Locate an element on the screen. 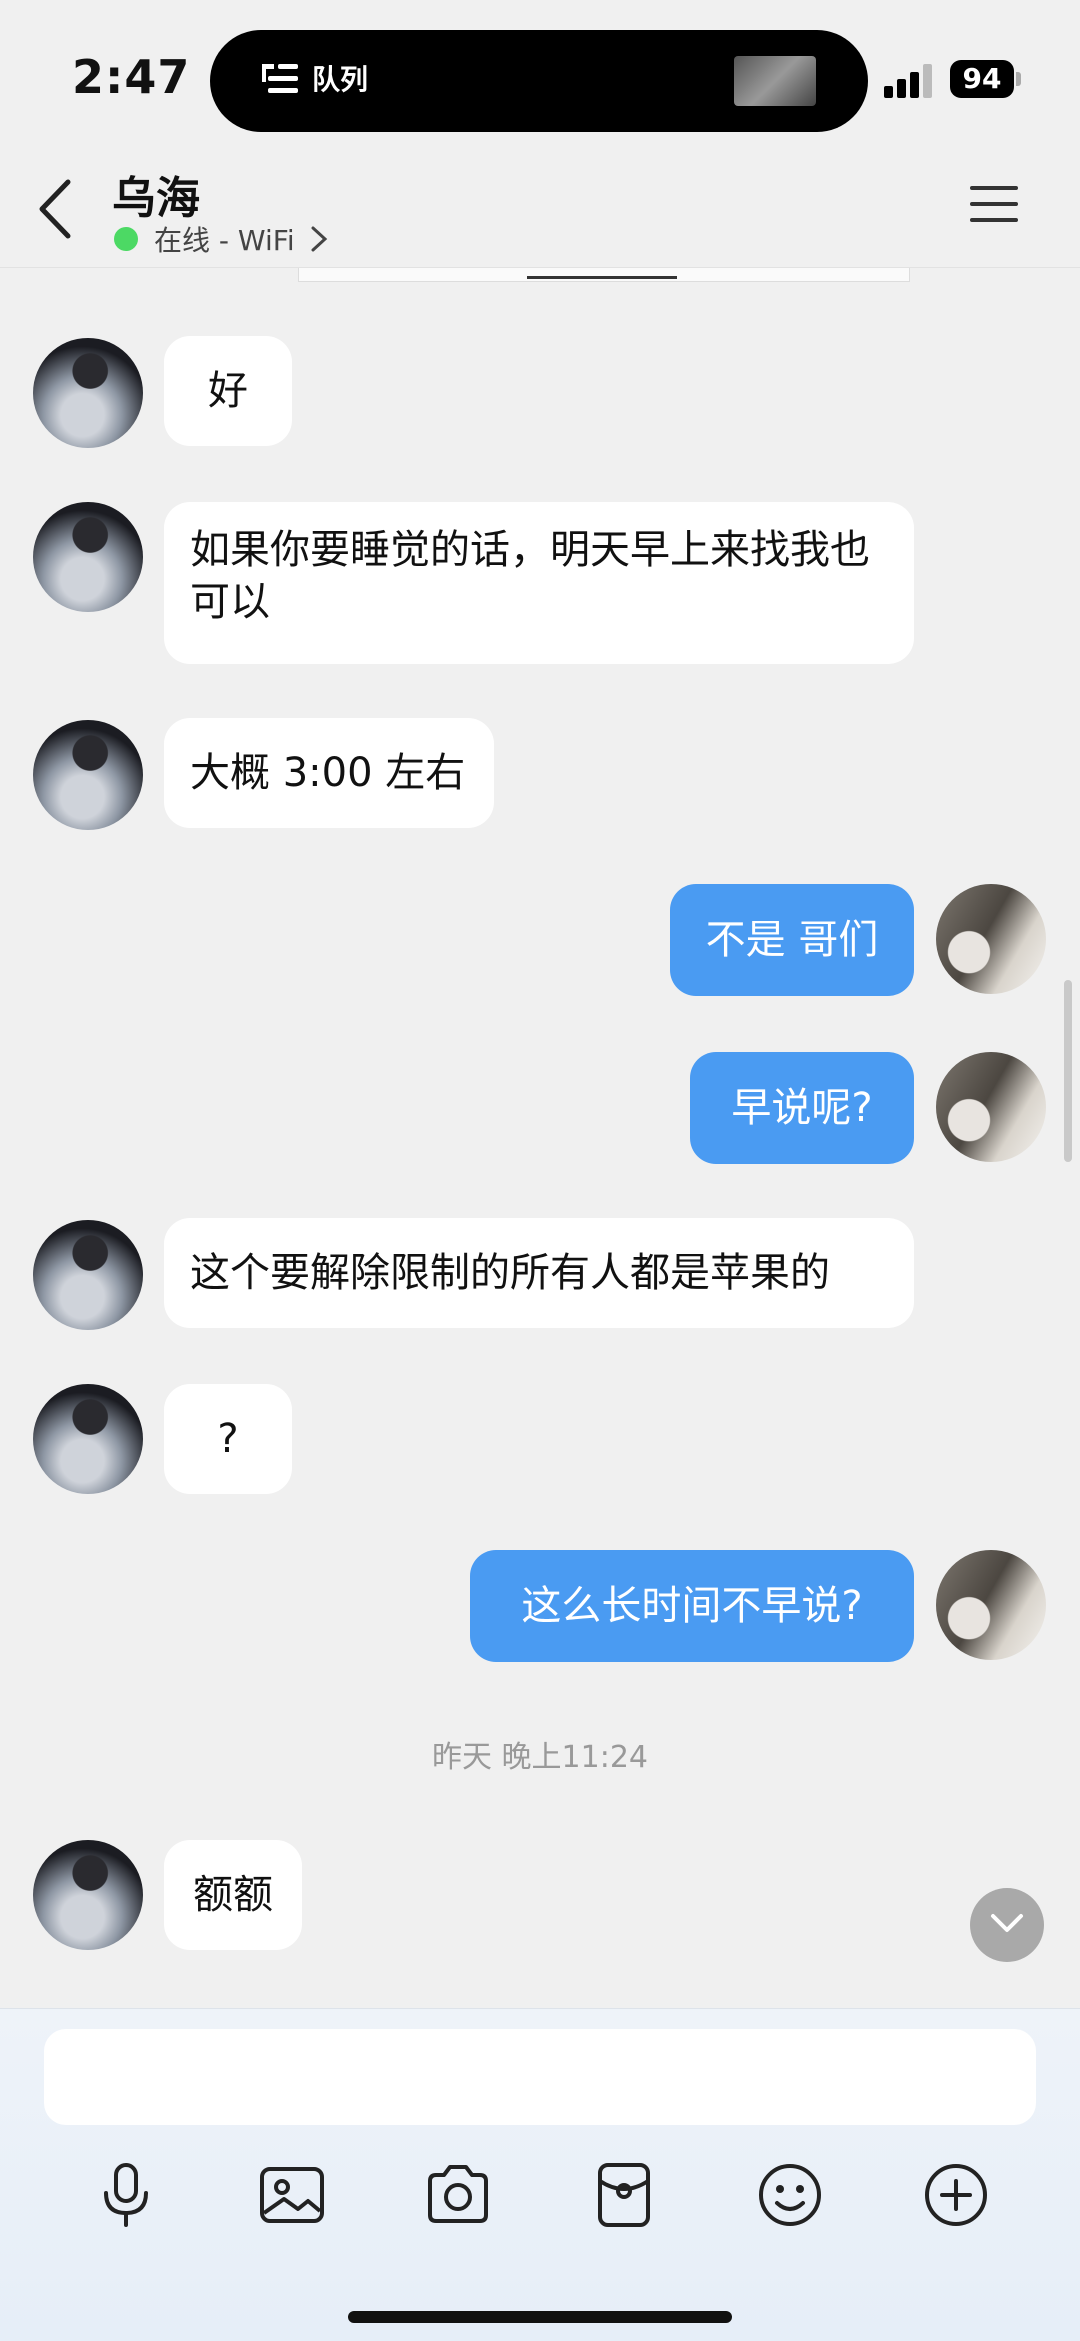 The height and width of the screenshot is (2341, 1080). incoming-message: 好 is located at coordinates (228, 391).